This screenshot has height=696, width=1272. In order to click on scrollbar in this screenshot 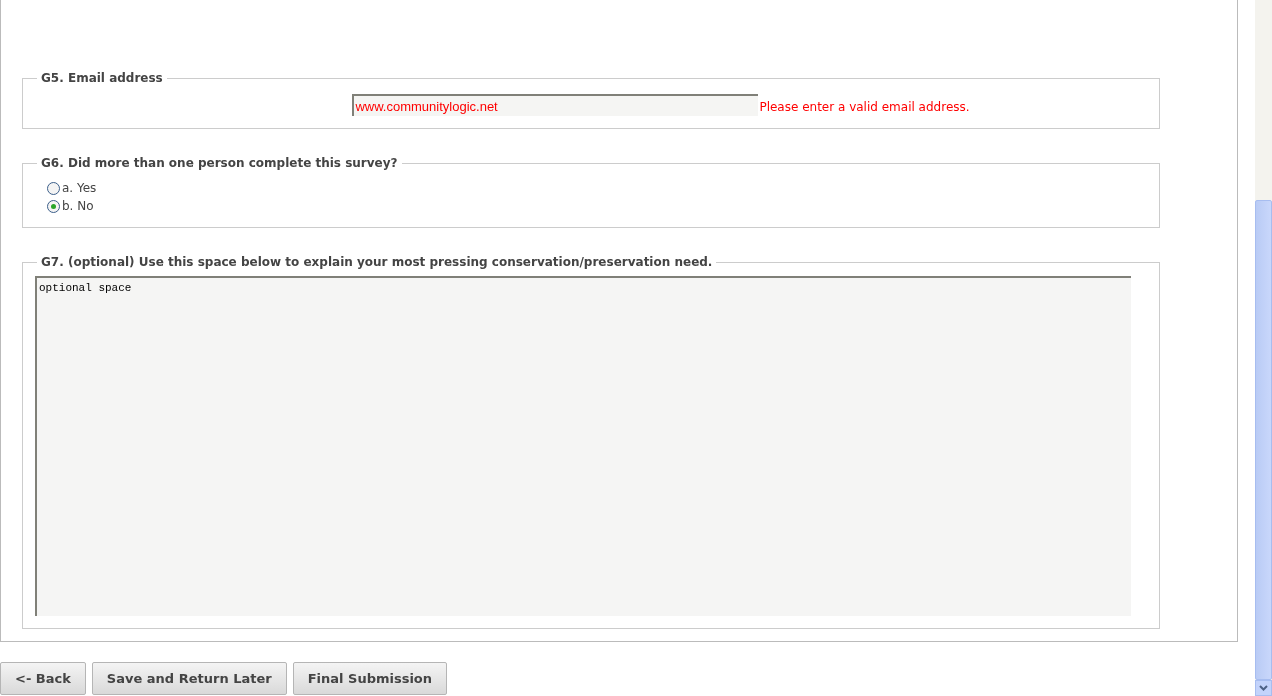, I will do `click(1263, 348)`.